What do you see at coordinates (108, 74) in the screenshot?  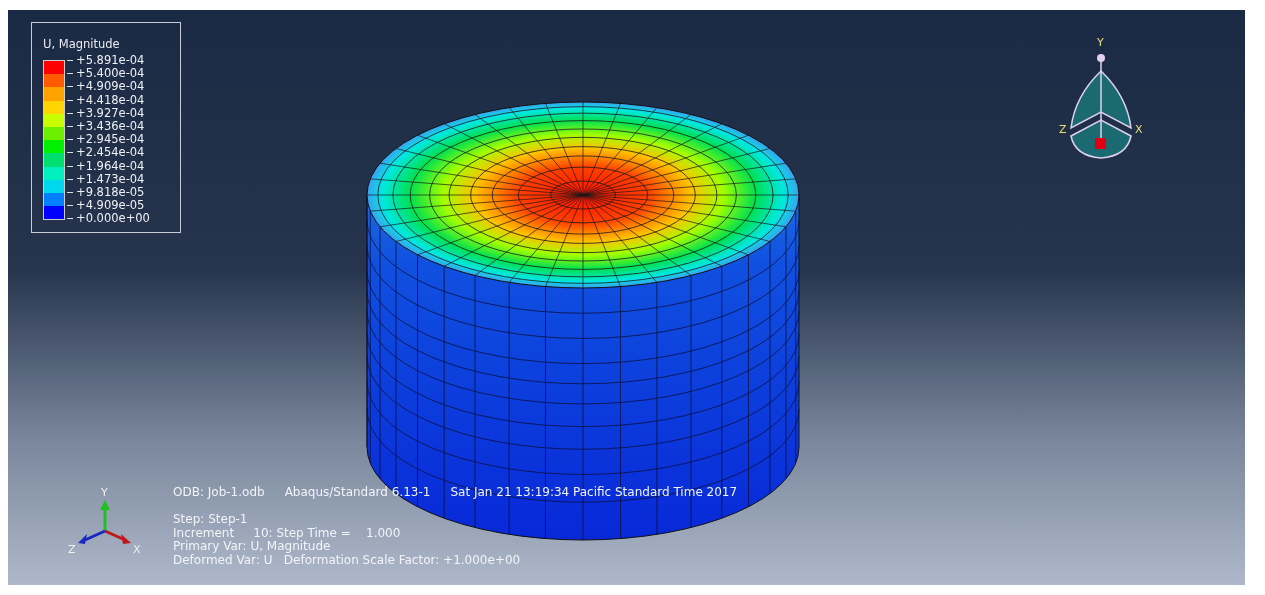 I see `legend-value: +5.400e-04` at bounding box center [108, 74].